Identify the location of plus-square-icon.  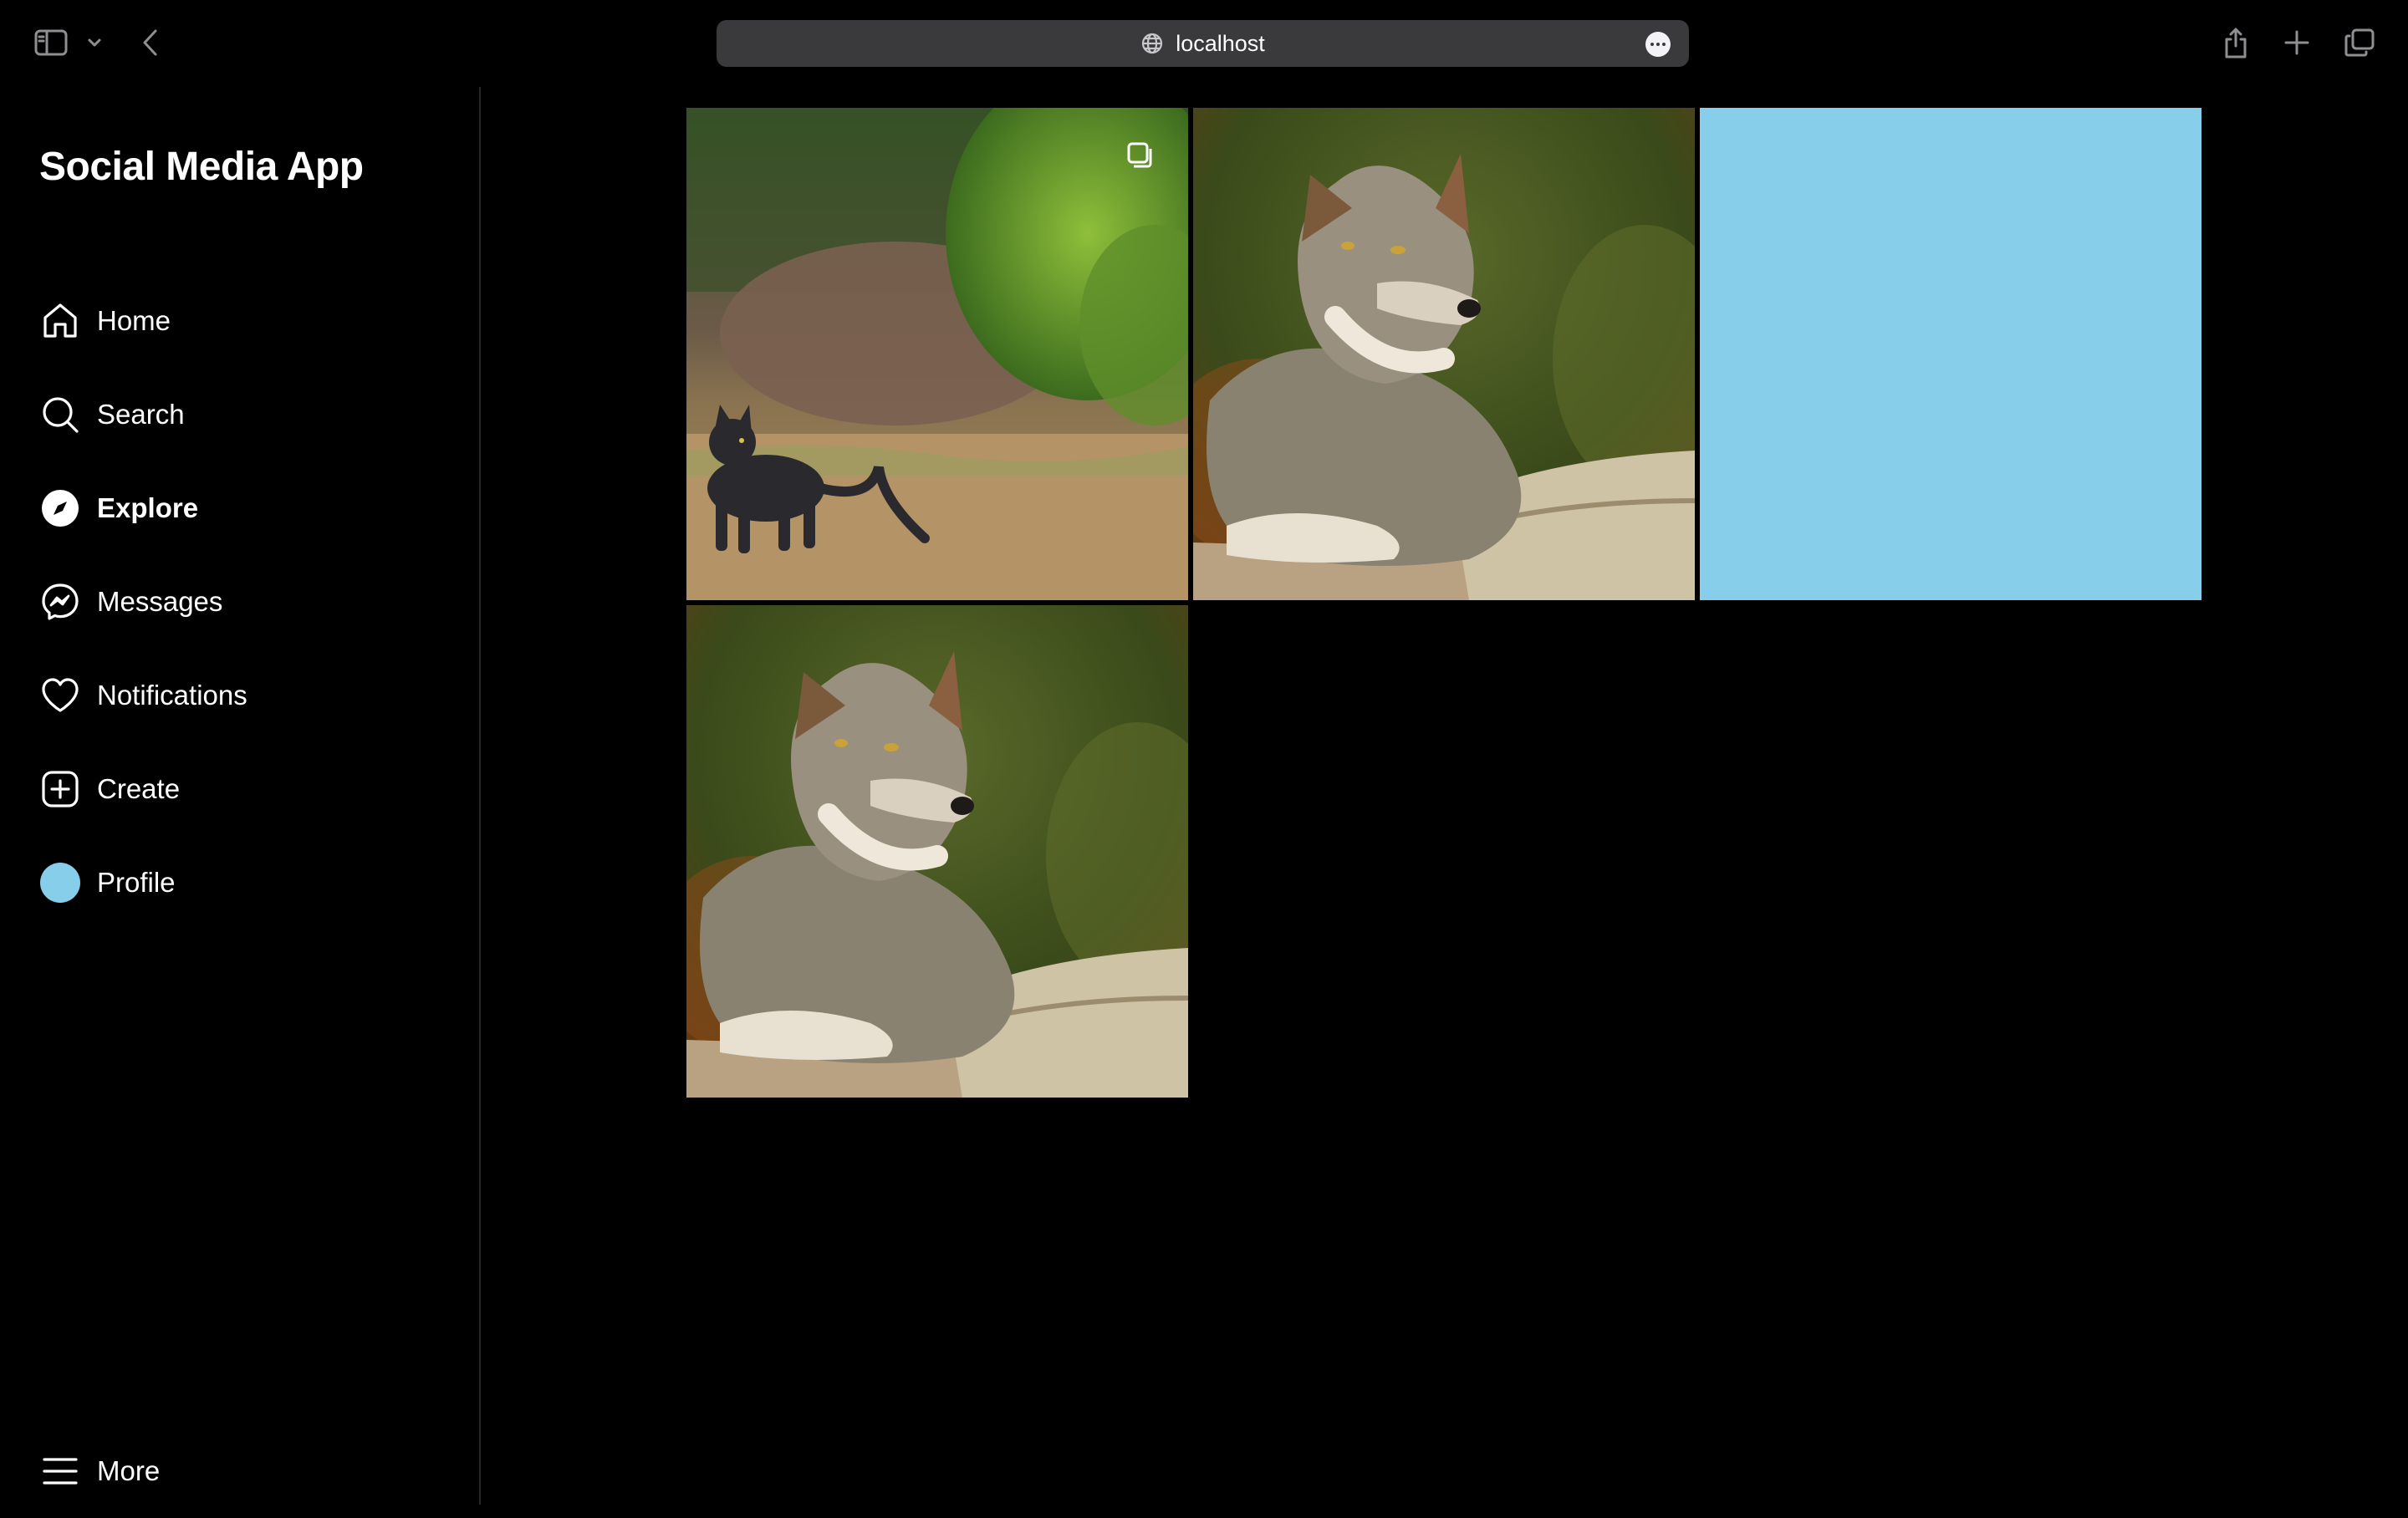
(61, 789).